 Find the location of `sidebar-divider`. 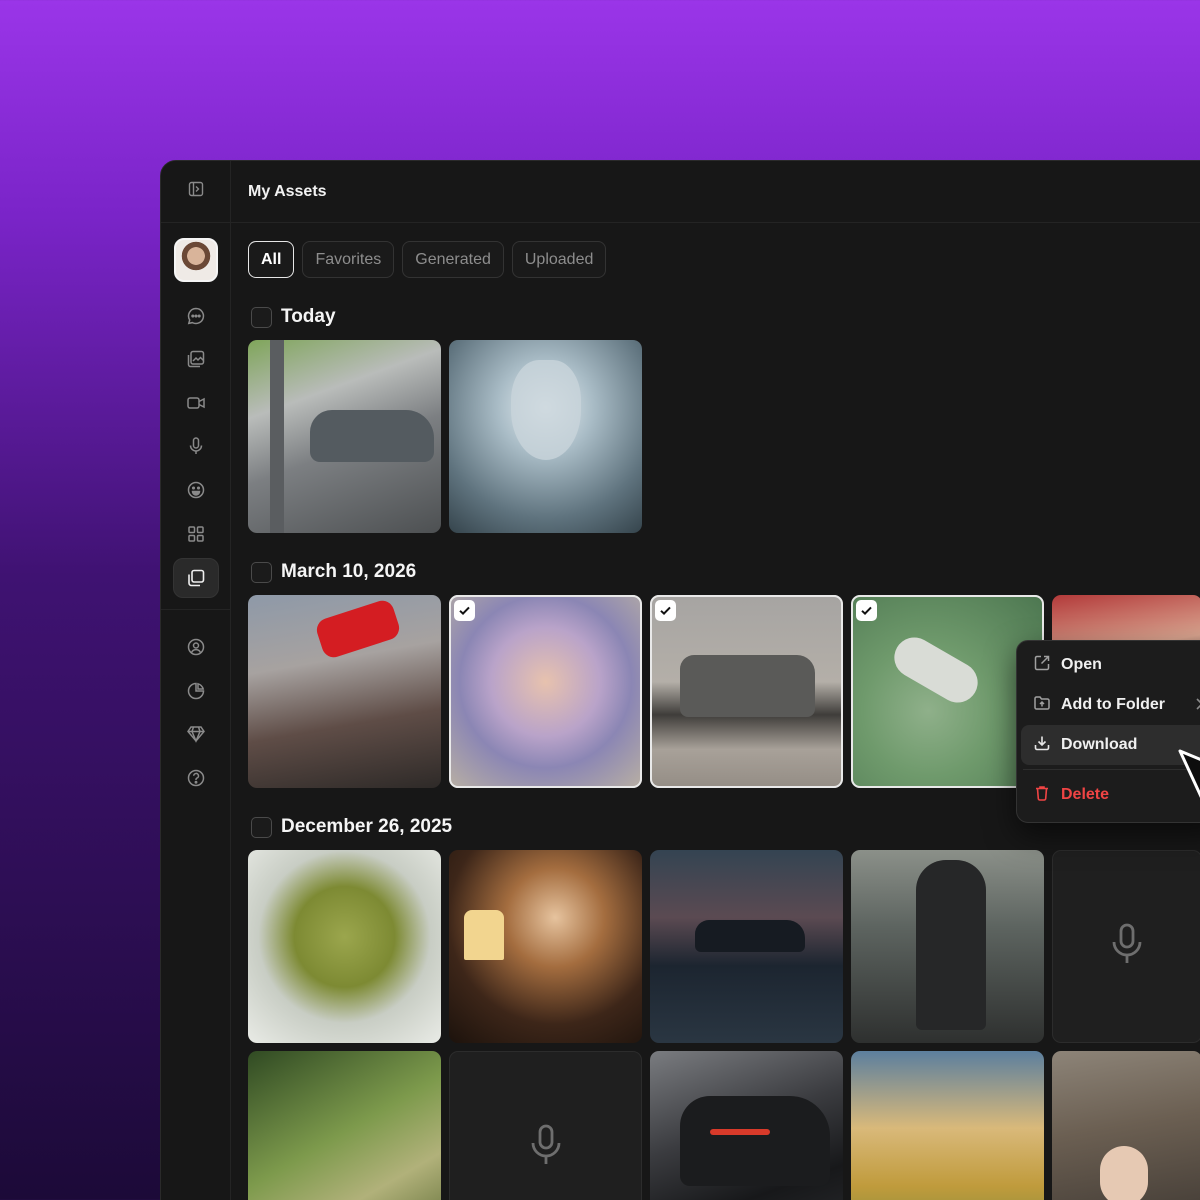

sidebar-divider is located at coordinates (196, 609).